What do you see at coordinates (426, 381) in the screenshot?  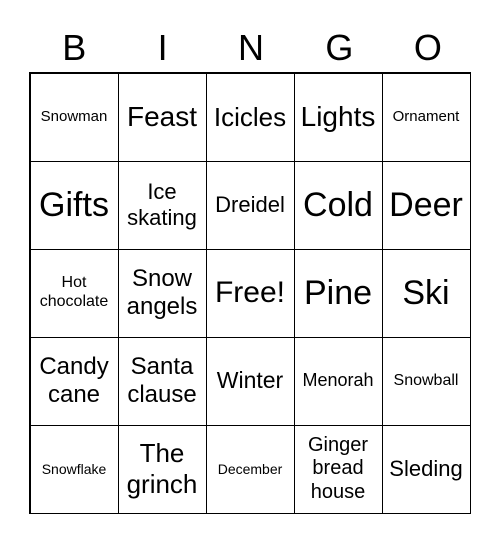 I see `bingo-cell: Snowball` at bounding box center [426, 381].